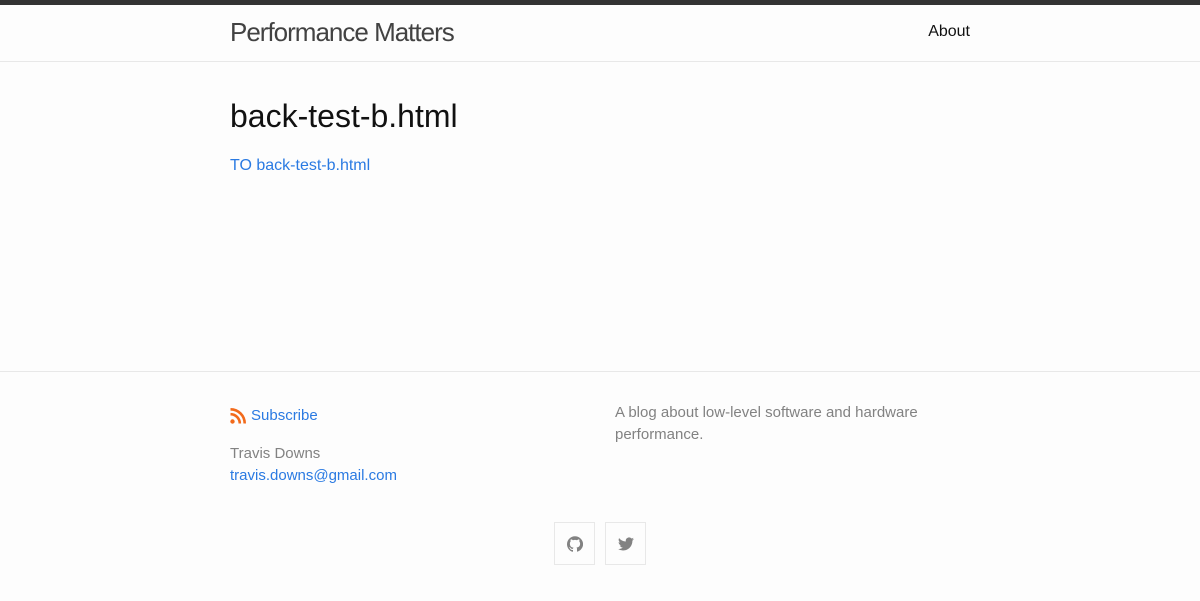 This screenshot has height=601, width=1200. Describe the element at coordinates (284, 415) in the screenshot. I see `subscribe-label: Subscribe` at that location.